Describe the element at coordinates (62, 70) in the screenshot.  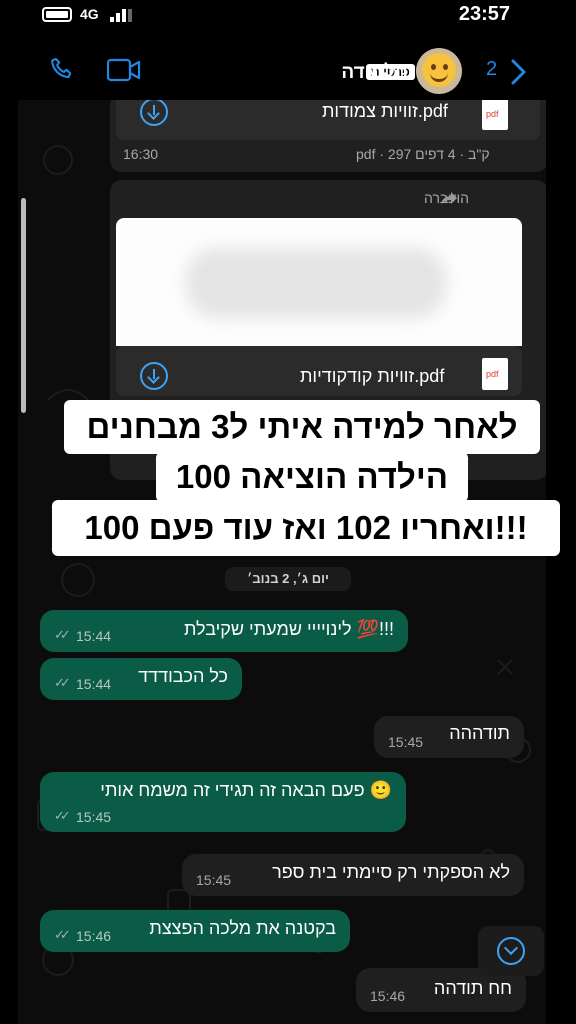
I see `phone-icon` at that location.